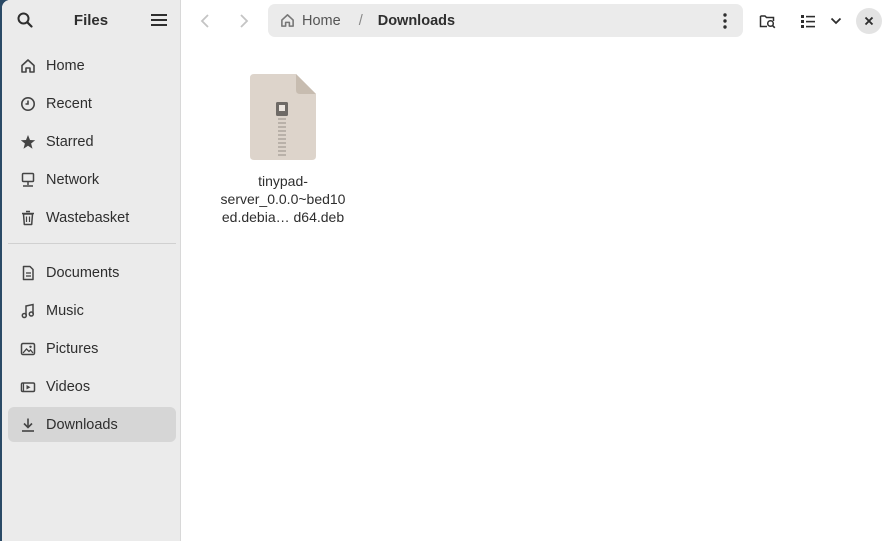 The width and height of the screenshot is (892, 541). I want to click on sidebar-item-downloads: Downloads, so click(92, 424).